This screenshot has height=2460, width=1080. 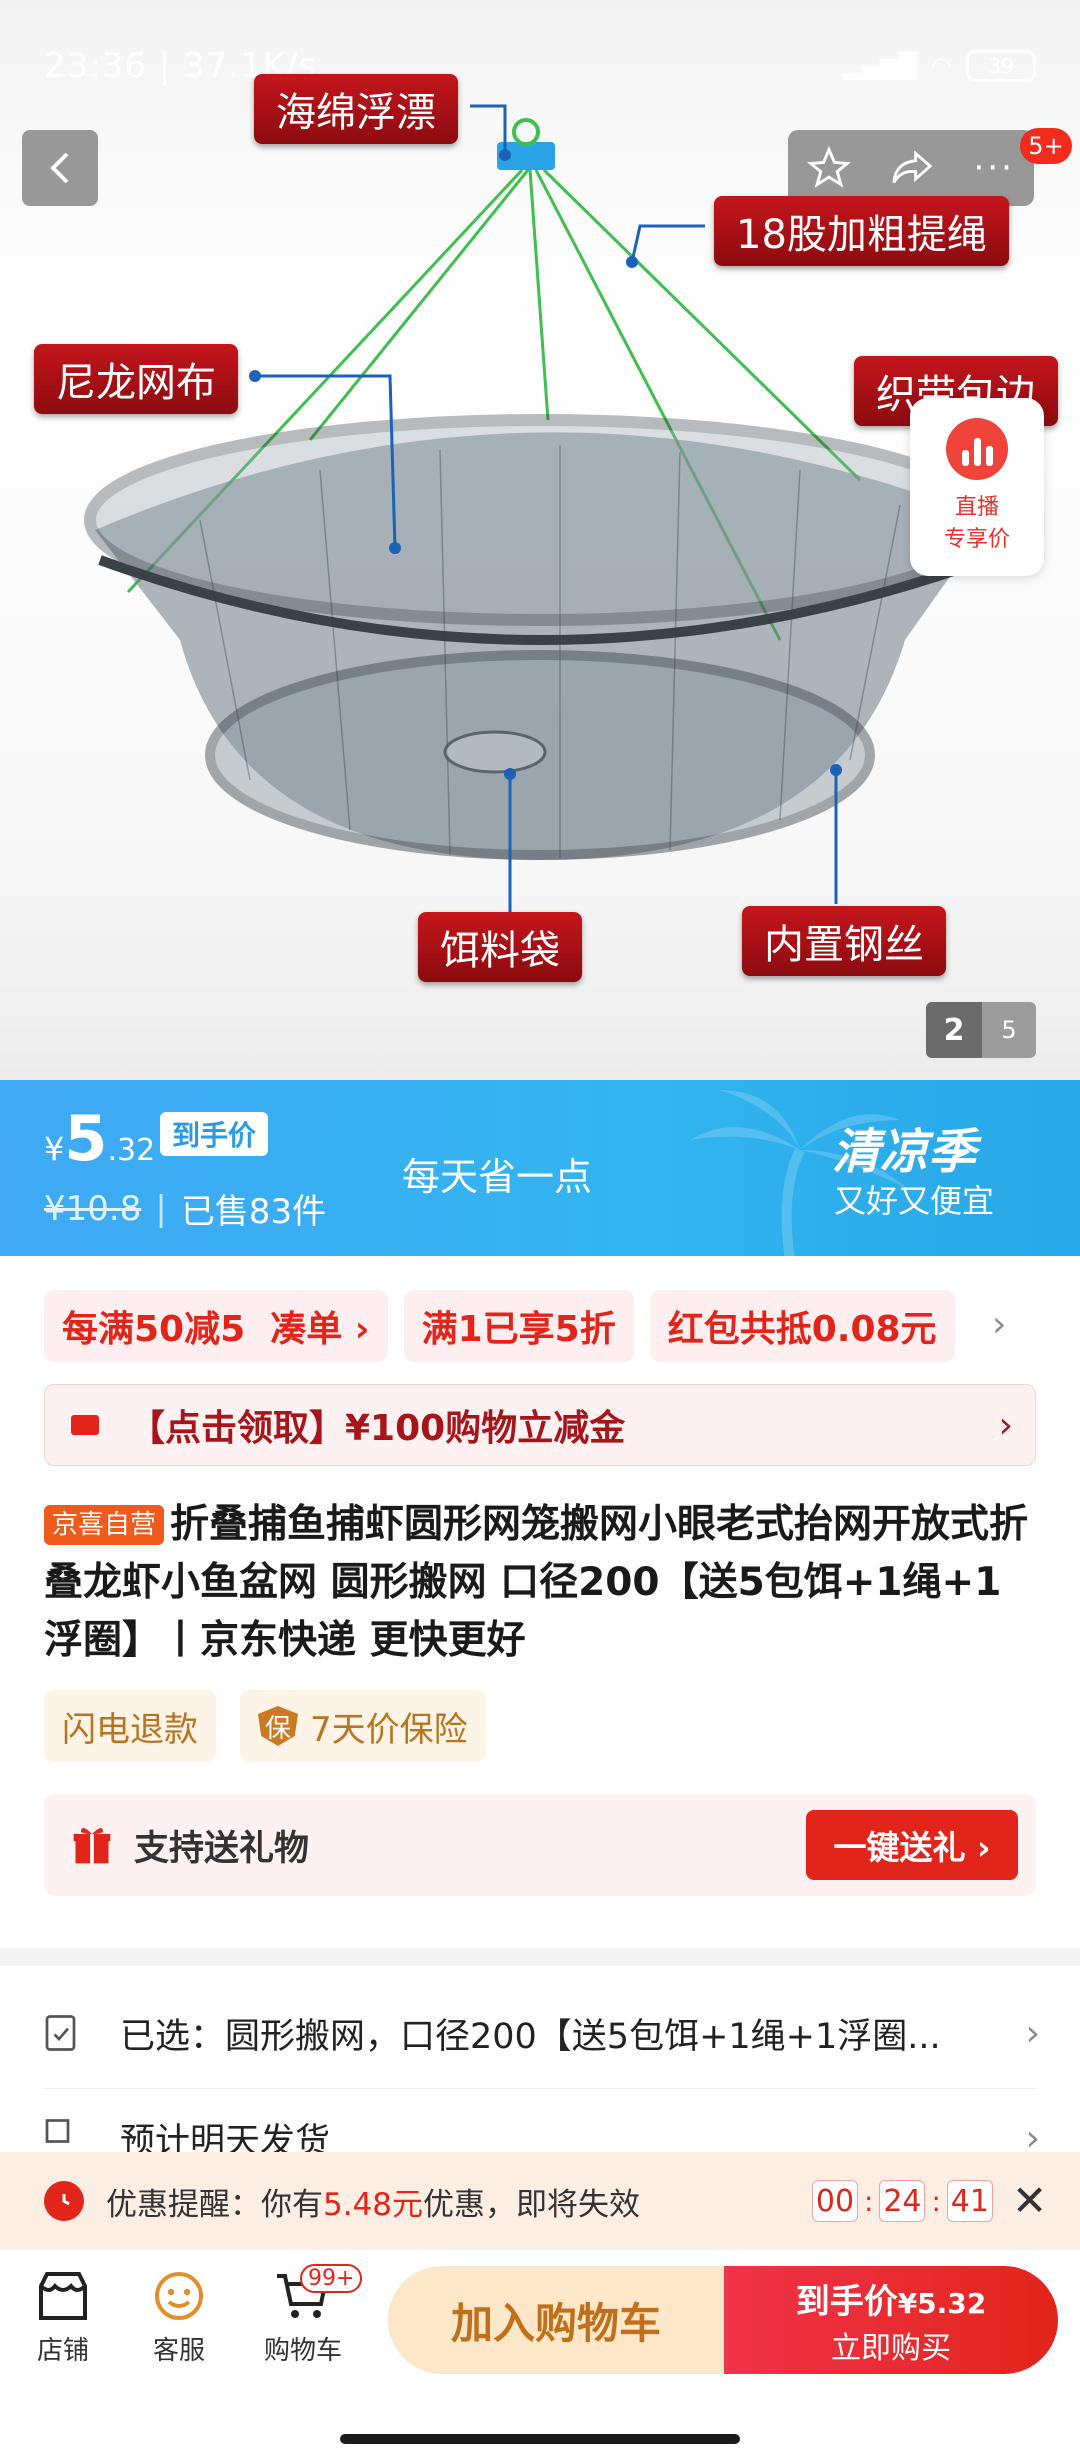 What do you see at coordinates (331, 2278) in the screenshot?
I see `cart-badge: 99+` at bounding box center [331, 2278].